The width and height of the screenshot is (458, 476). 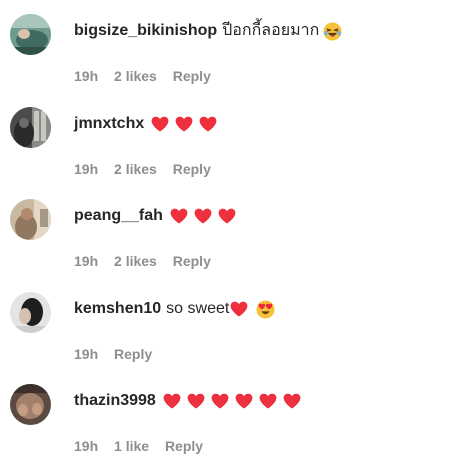 I want to click on comment-line: bigsize_bikinishop ปีอกกี้ลอยมาก, so click(x=208, y=31).